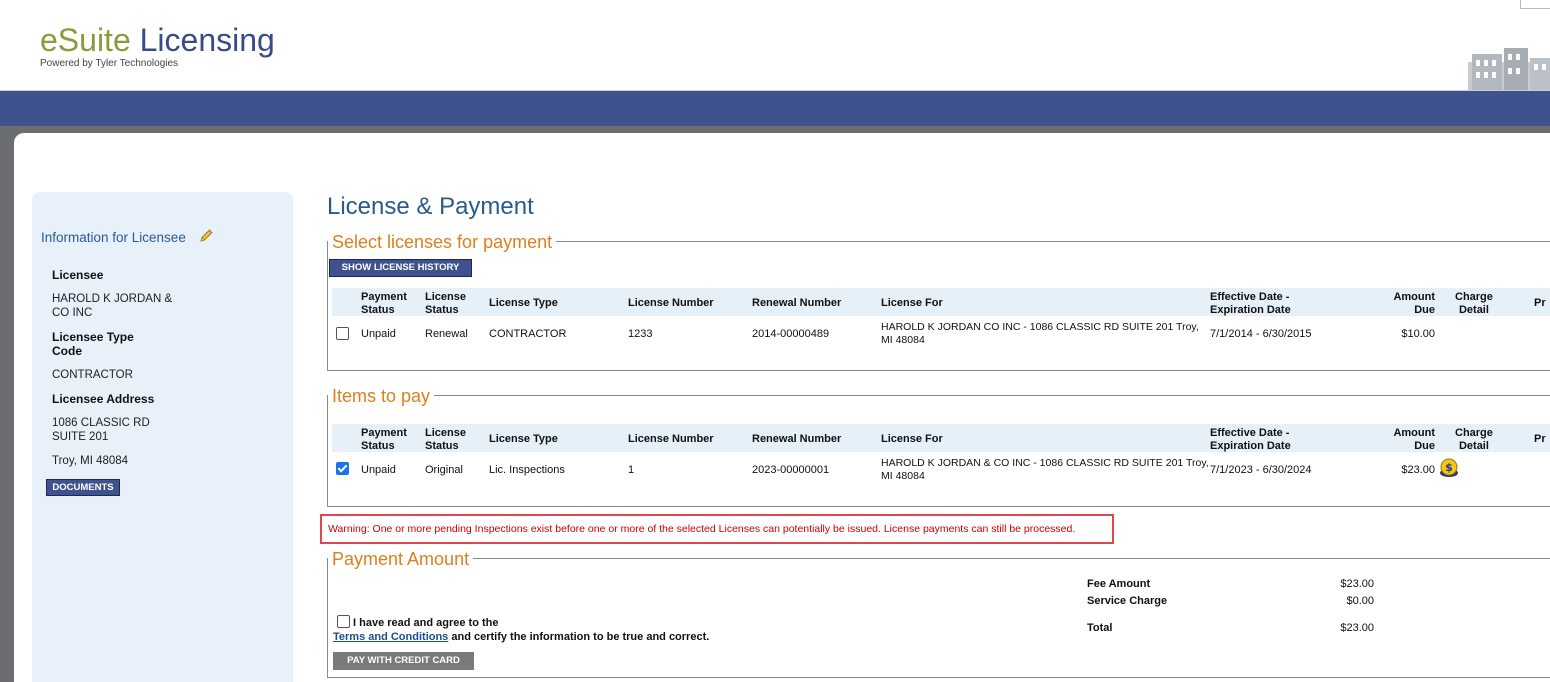  Describe the element at coordinates (1261, 334) in the screenshot. I see `row-dates: 7/1/2014 - 6/30/2015` at that location.